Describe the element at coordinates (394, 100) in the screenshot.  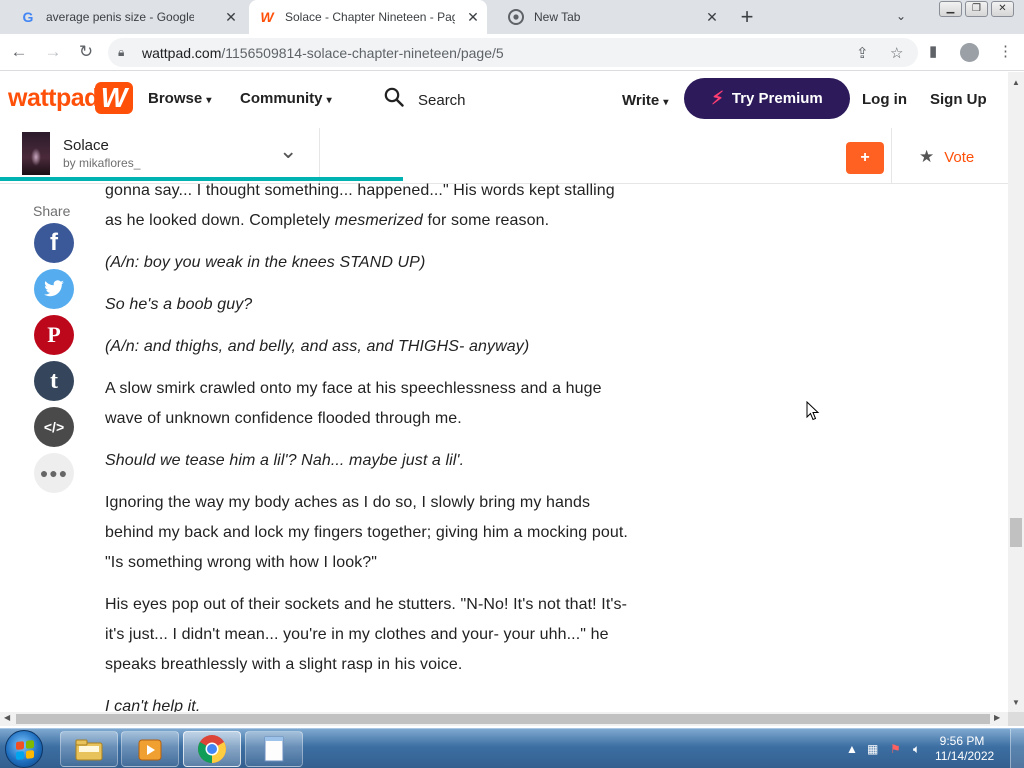
I see `search-icon` at that location.